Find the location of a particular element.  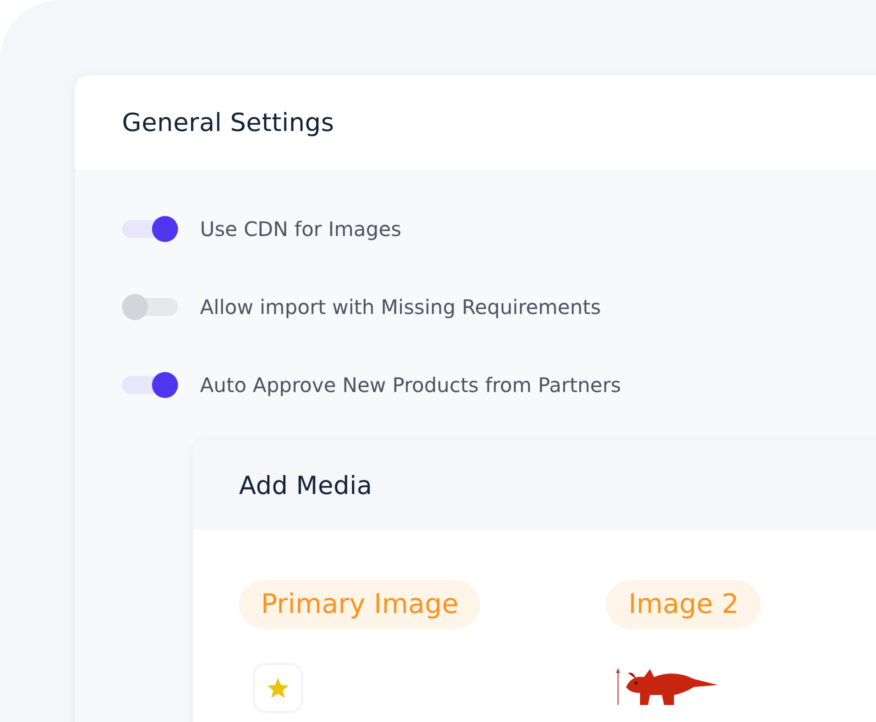

star-icon is located at coordinates (278, 688).